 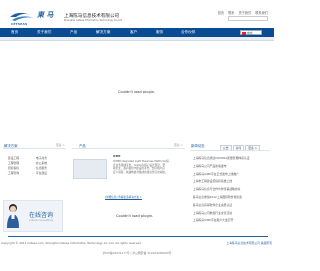 I want to click on top-link-contact: 联系, so click(x=231, y=13).